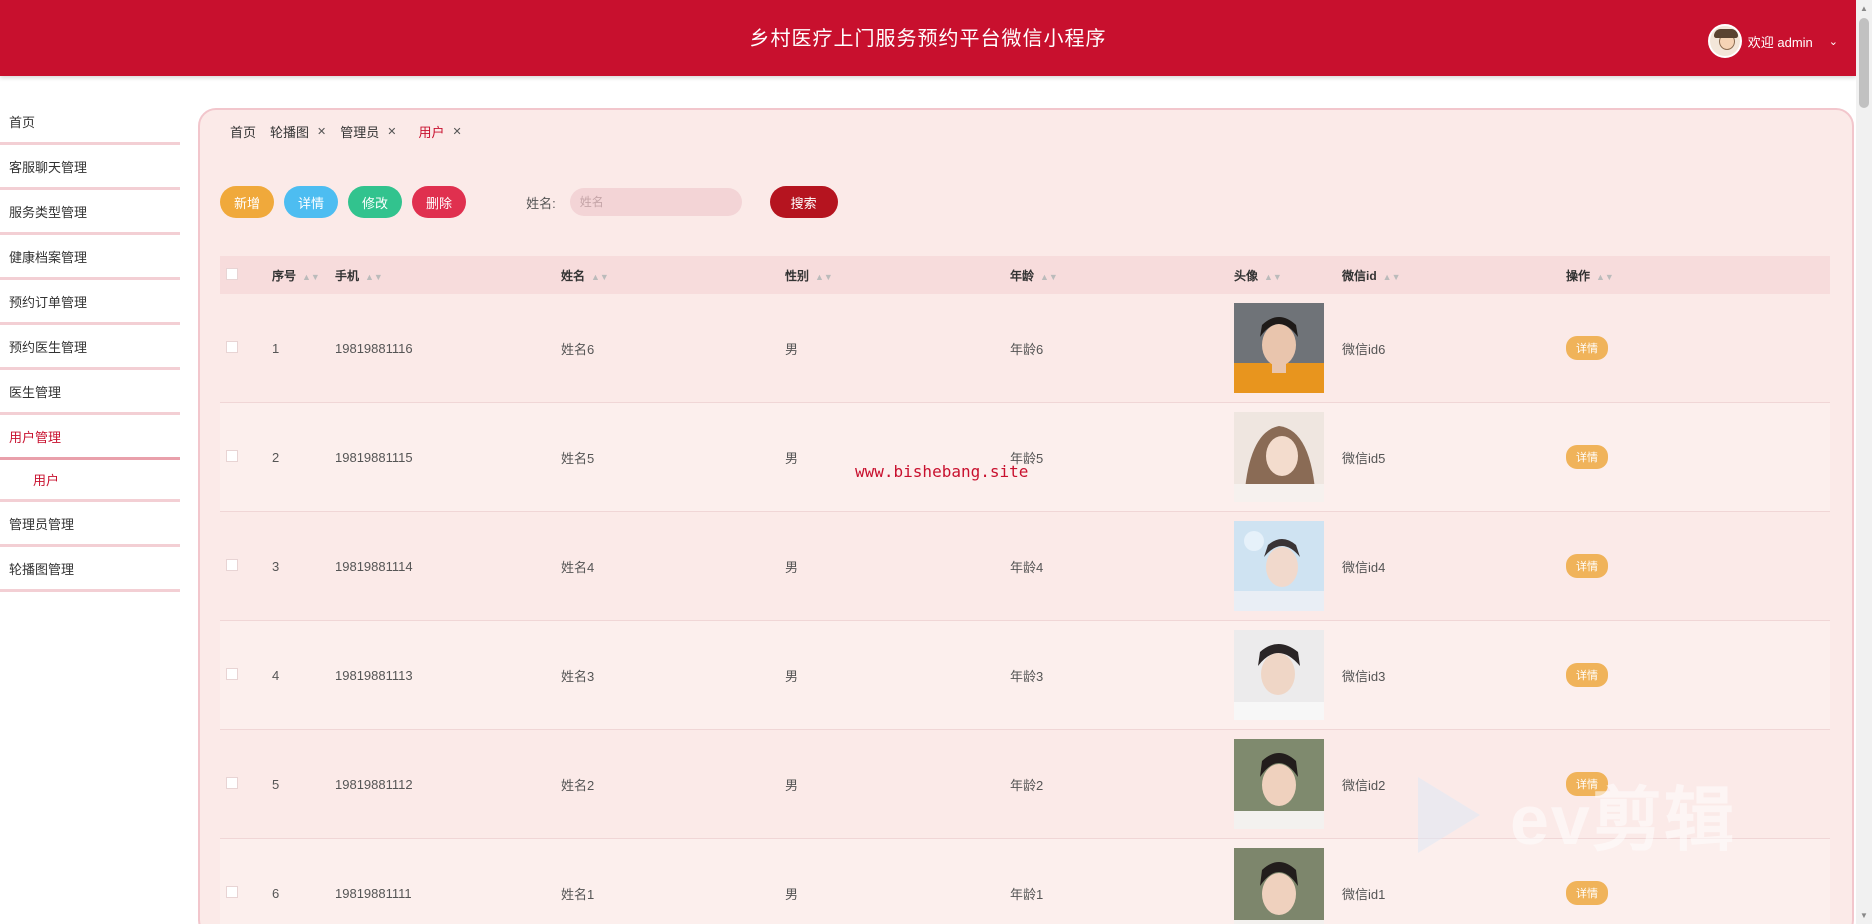 This screenshot has height=924, width=1872. What do you see at coordinates (431, 131) in the screenshot?
I see `tab-label: 用户` at bounding box center [431, 131].